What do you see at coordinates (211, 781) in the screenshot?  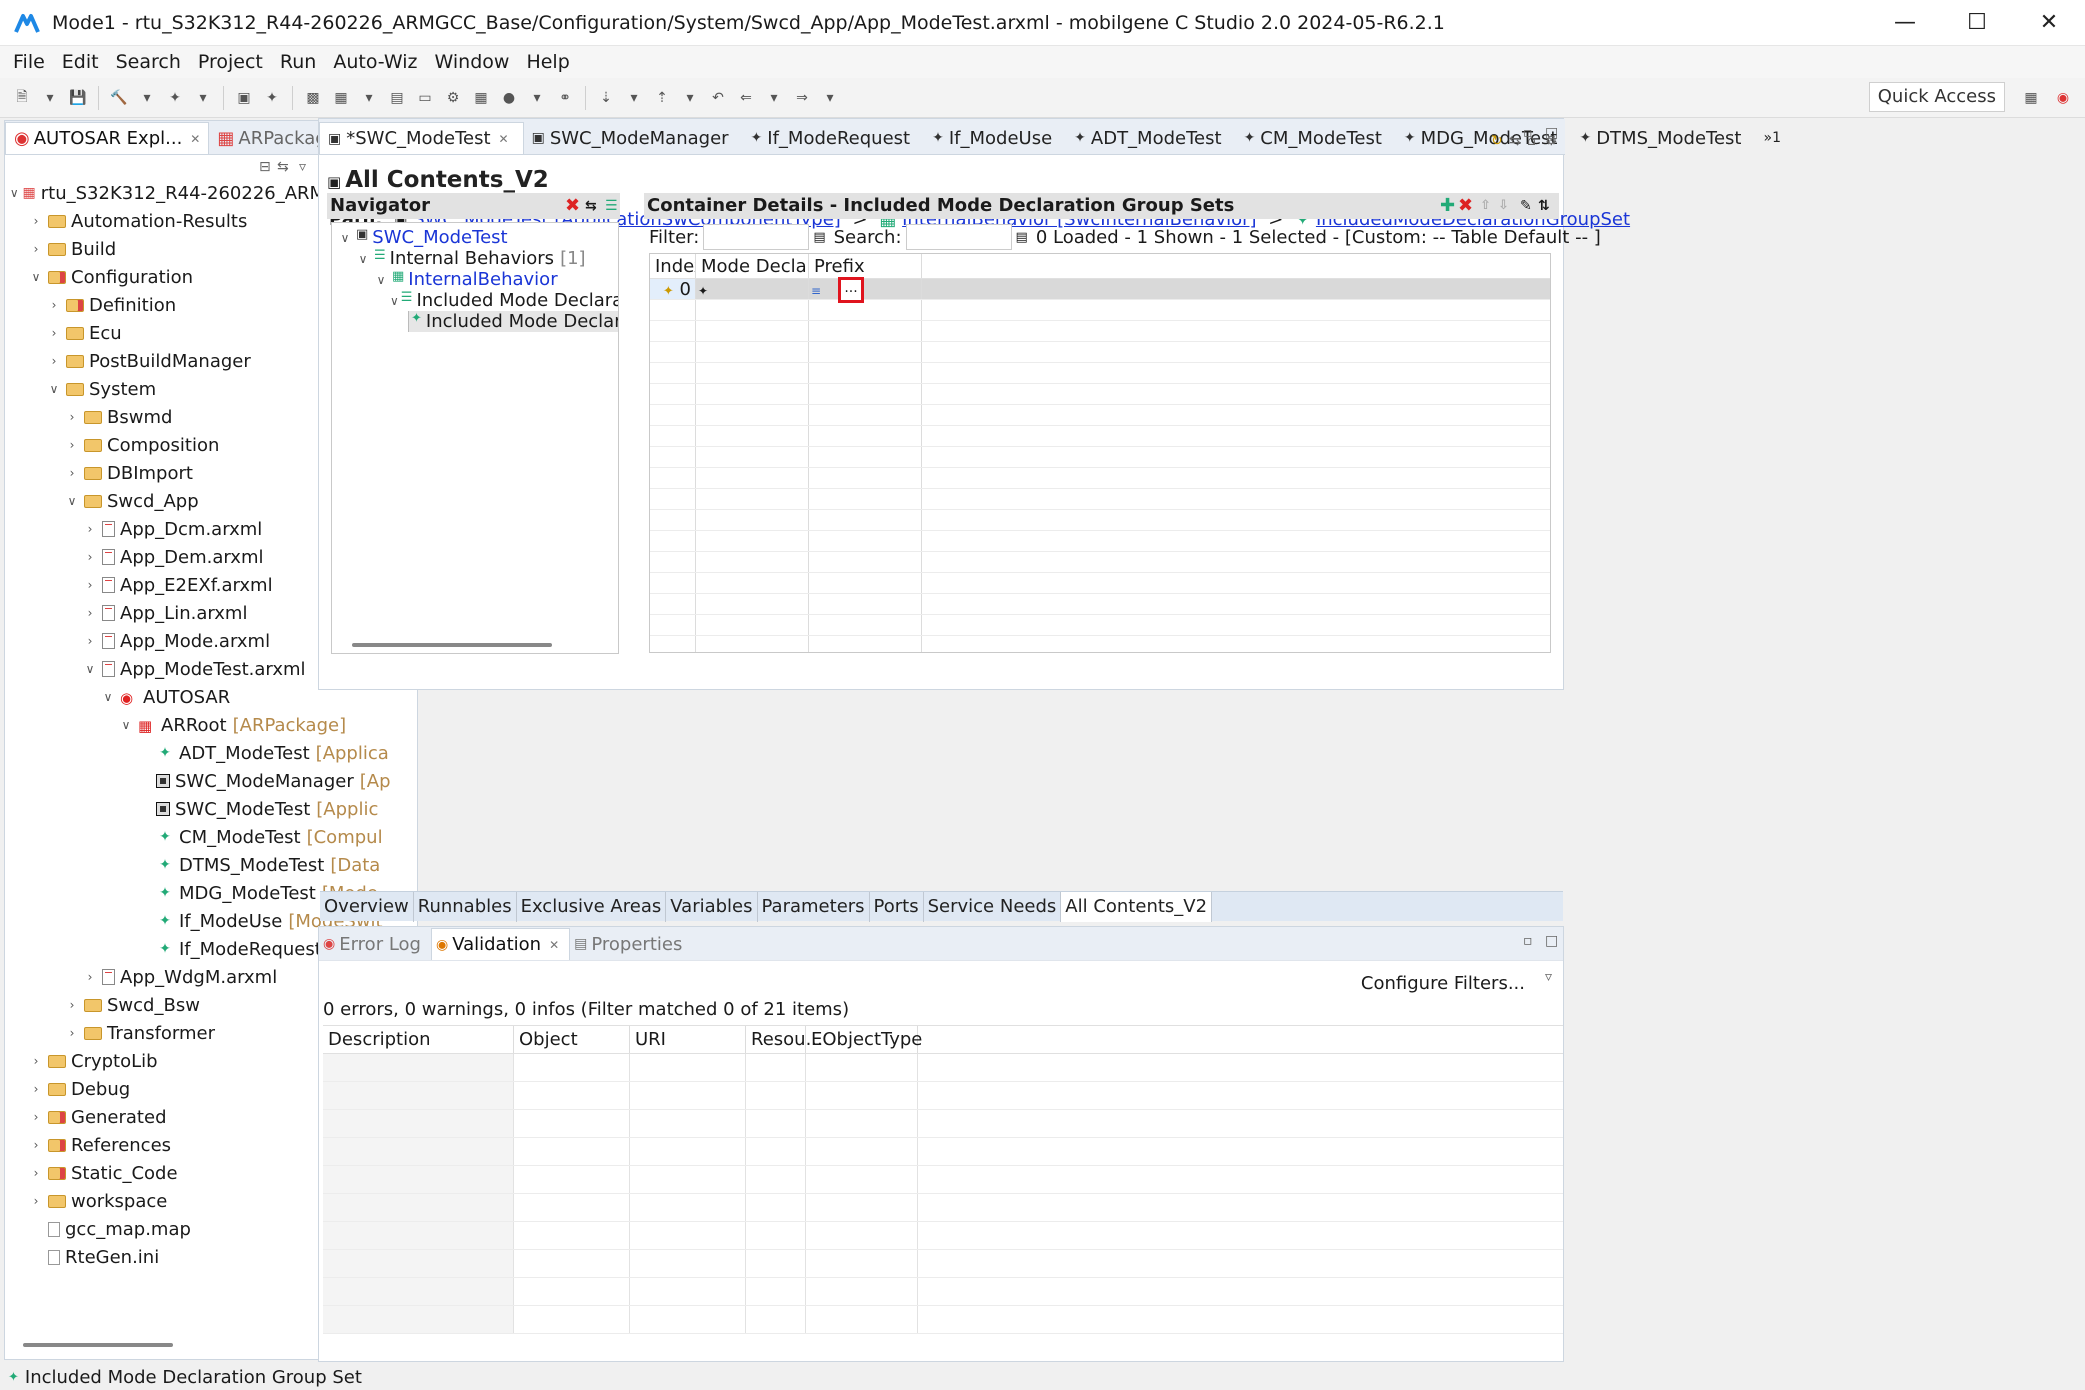 I see `tree-item: SWC_ModeManager [Ap` at bounding box center [211, 781].